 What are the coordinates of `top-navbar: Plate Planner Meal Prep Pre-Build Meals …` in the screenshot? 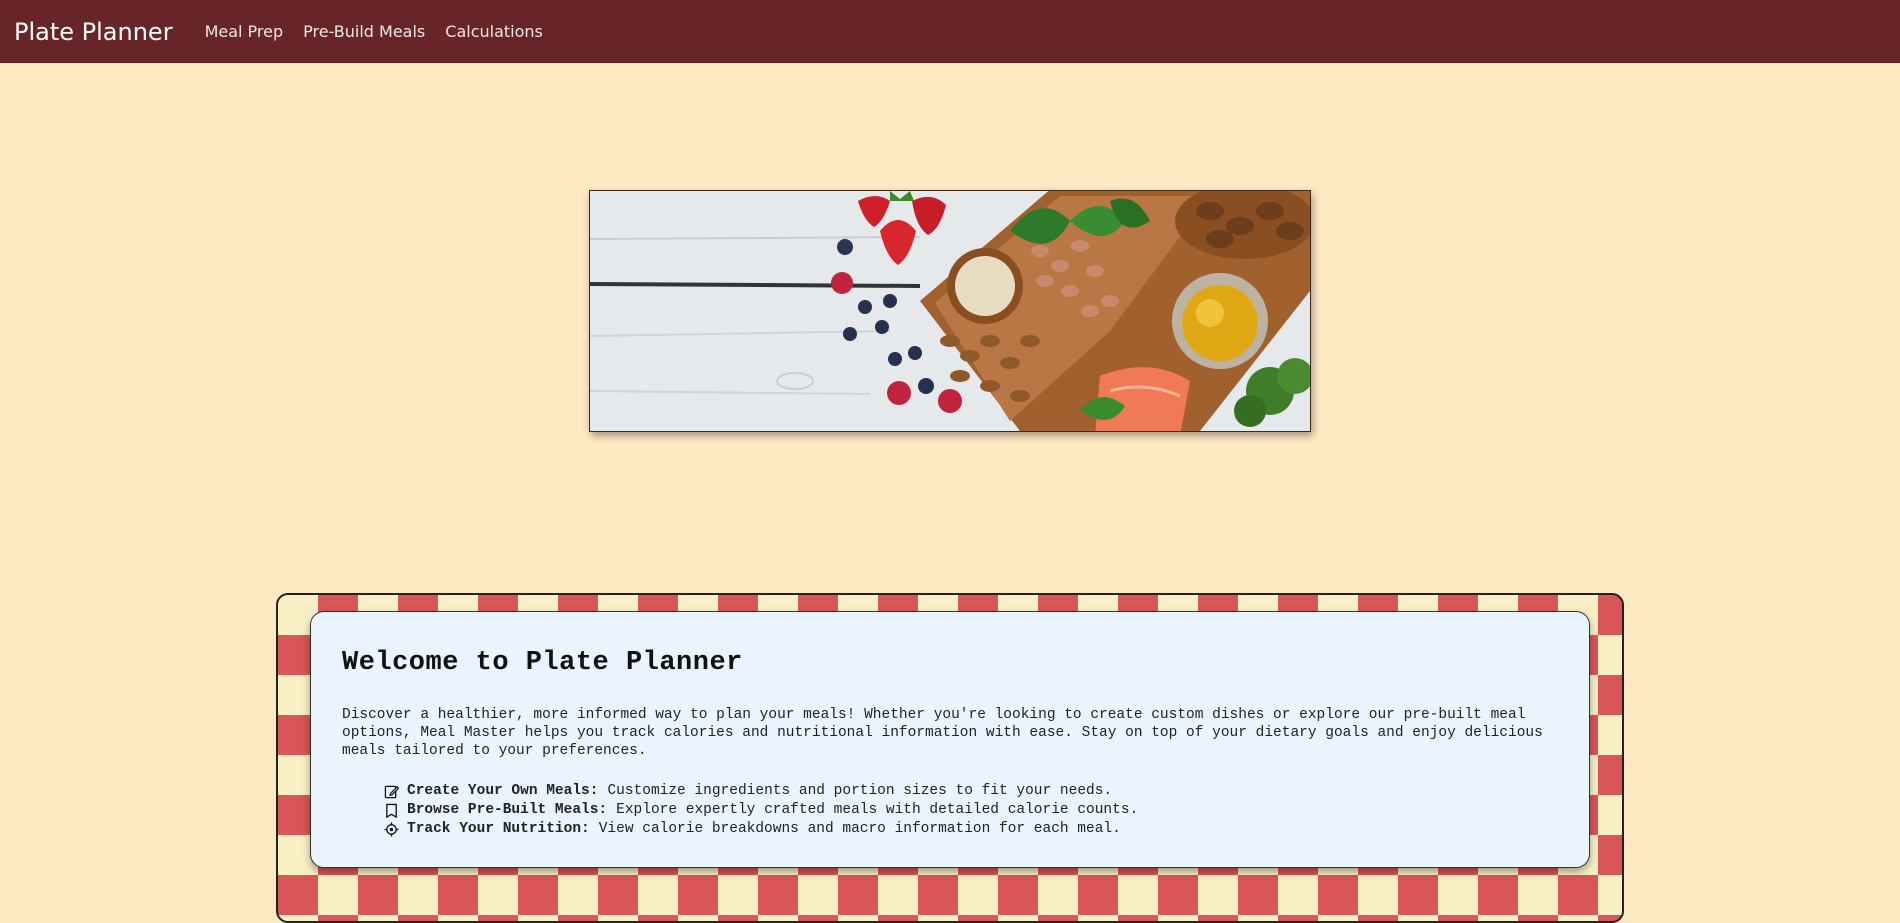 It's located at (950, 31).